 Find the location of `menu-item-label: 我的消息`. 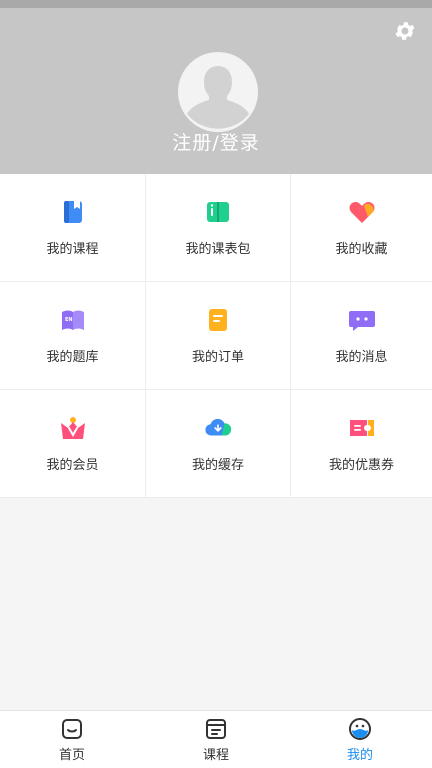

menu-item-label: 我的消息 is located at coordinates (361, 357).